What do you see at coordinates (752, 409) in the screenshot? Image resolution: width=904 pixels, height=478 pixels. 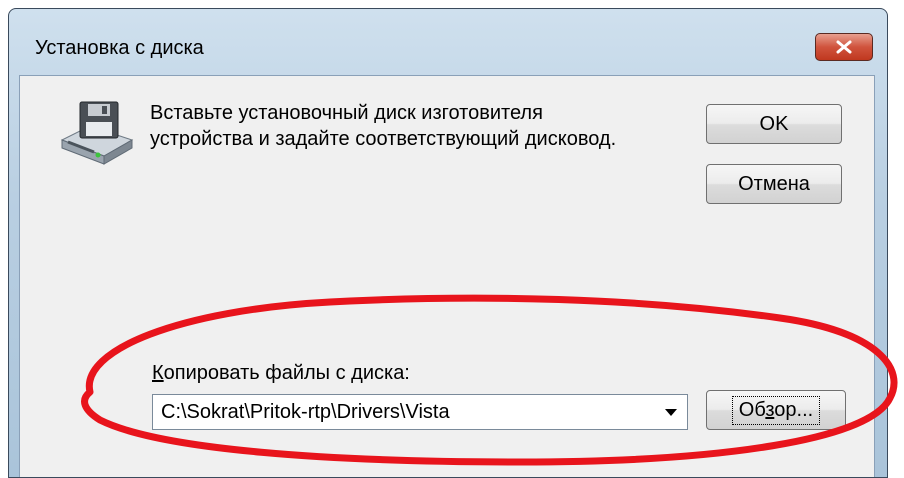 I see `browse-label-pre: Об` at bounding box center [752, 409].